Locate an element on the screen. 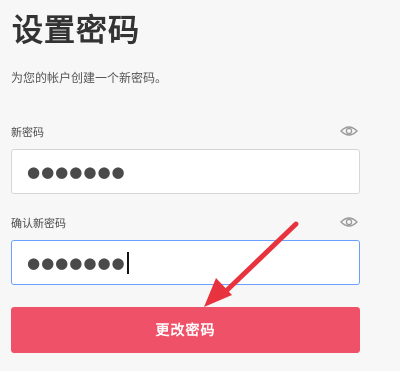 The image size is (400, 371). page-title: 设置密码 is located at coordinates (76, 30).